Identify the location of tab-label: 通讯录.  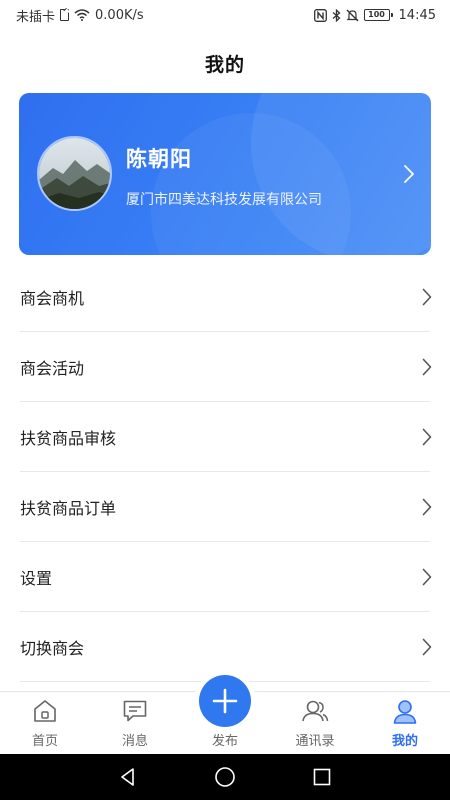
(315, 741).